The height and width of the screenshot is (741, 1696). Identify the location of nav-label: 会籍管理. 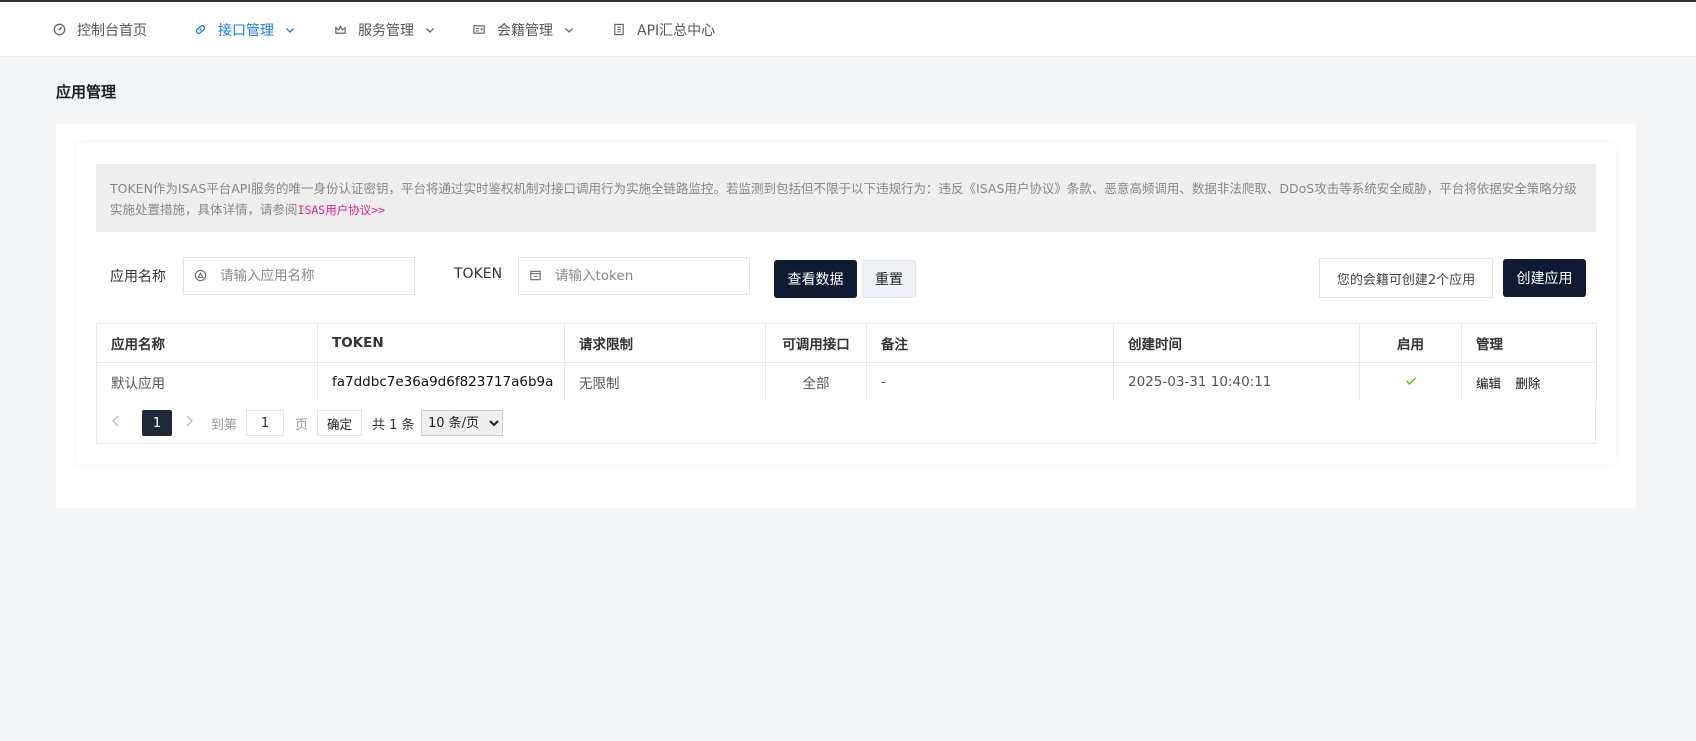
(525, 30).